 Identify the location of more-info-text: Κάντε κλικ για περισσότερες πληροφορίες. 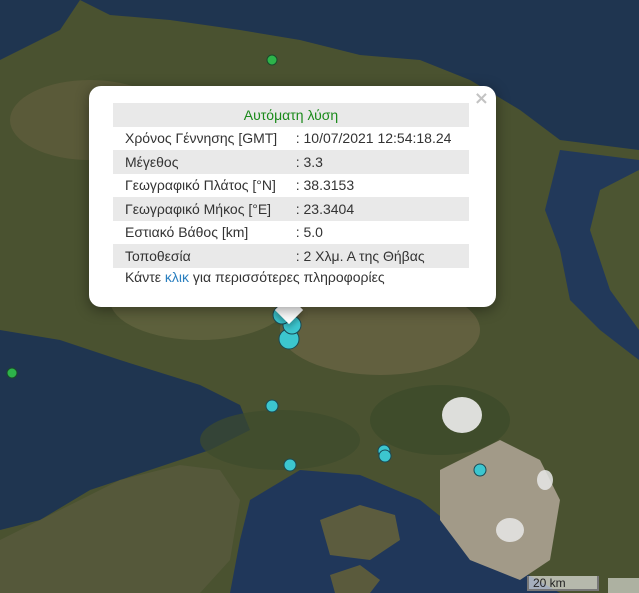
(255, 277).